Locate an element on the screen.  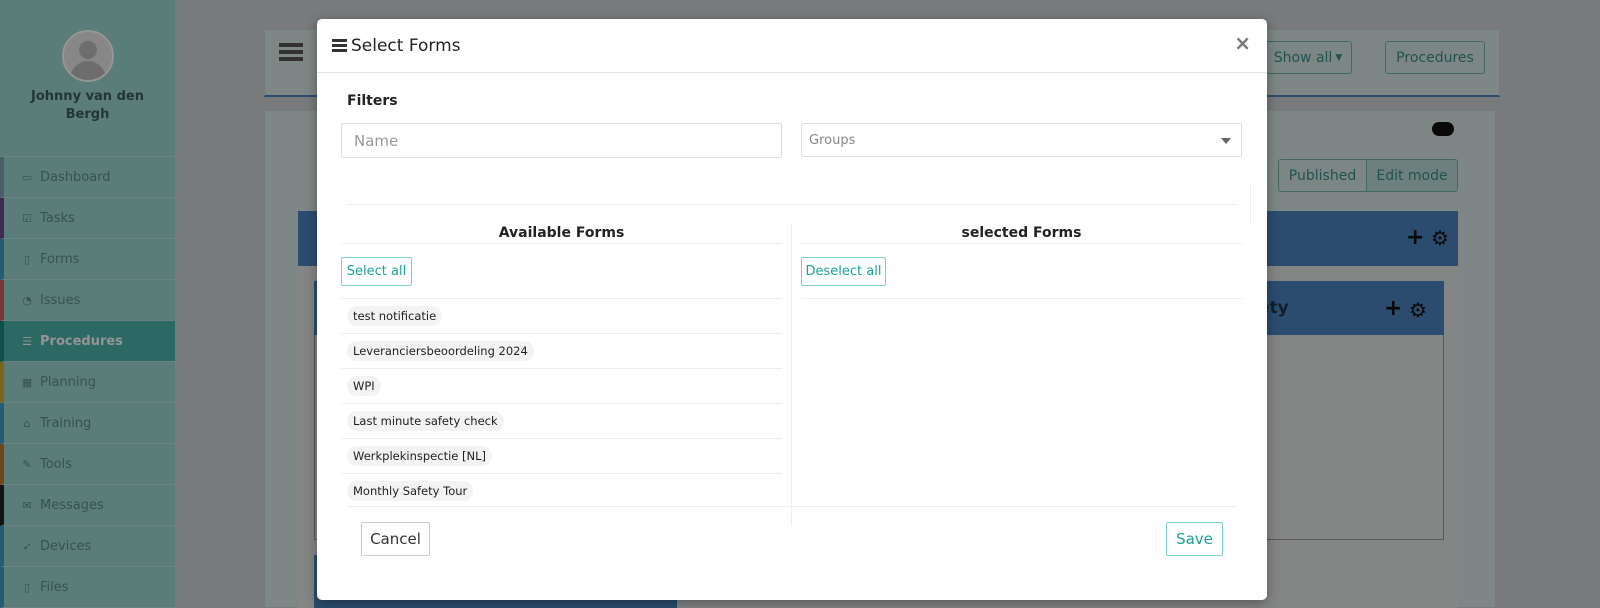
list-icon is located at coordinates (339, 45).